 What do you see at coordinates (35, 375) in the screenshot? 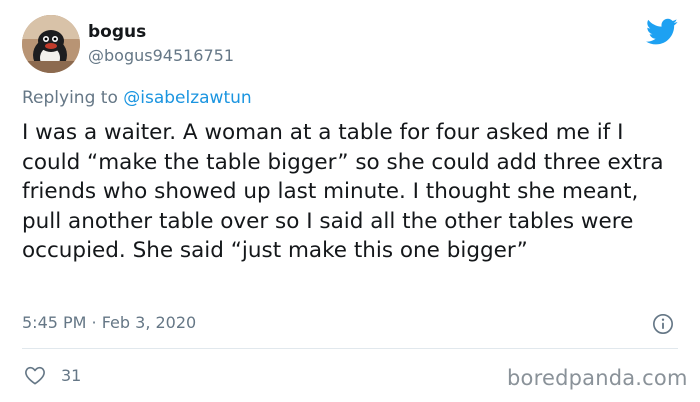
I see `heart-icon` at bounding box center [35, 375].